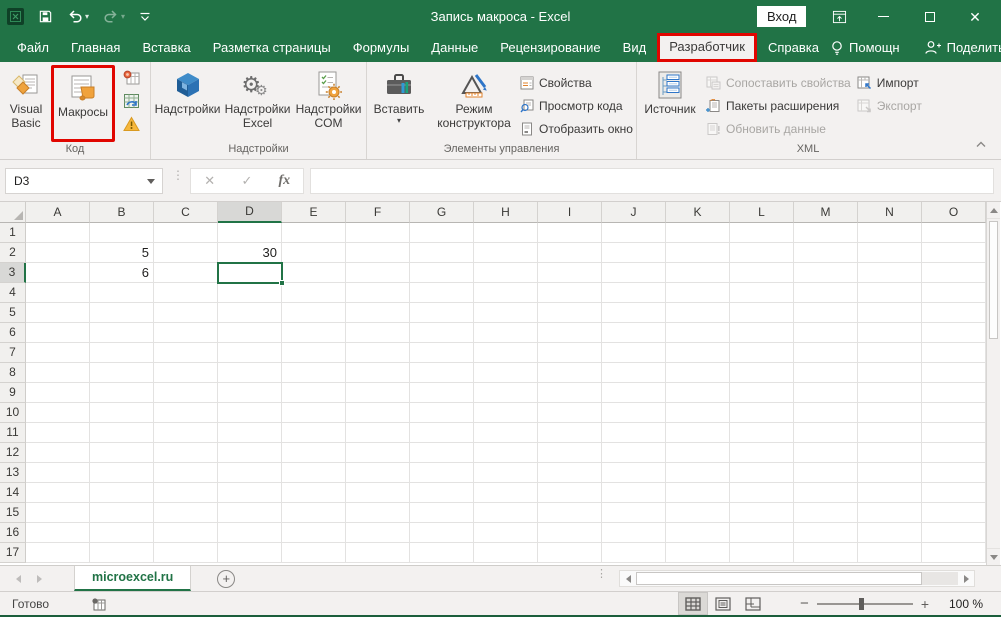 The width and height of the screenshot is (1001, 617). I want to click on cell-E4, so click(314, 293).